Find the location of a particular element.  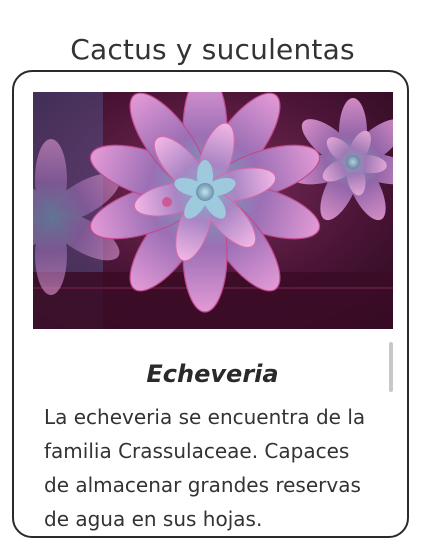

page-title: Cactus y suculentas is located at coordinates (212, 49).